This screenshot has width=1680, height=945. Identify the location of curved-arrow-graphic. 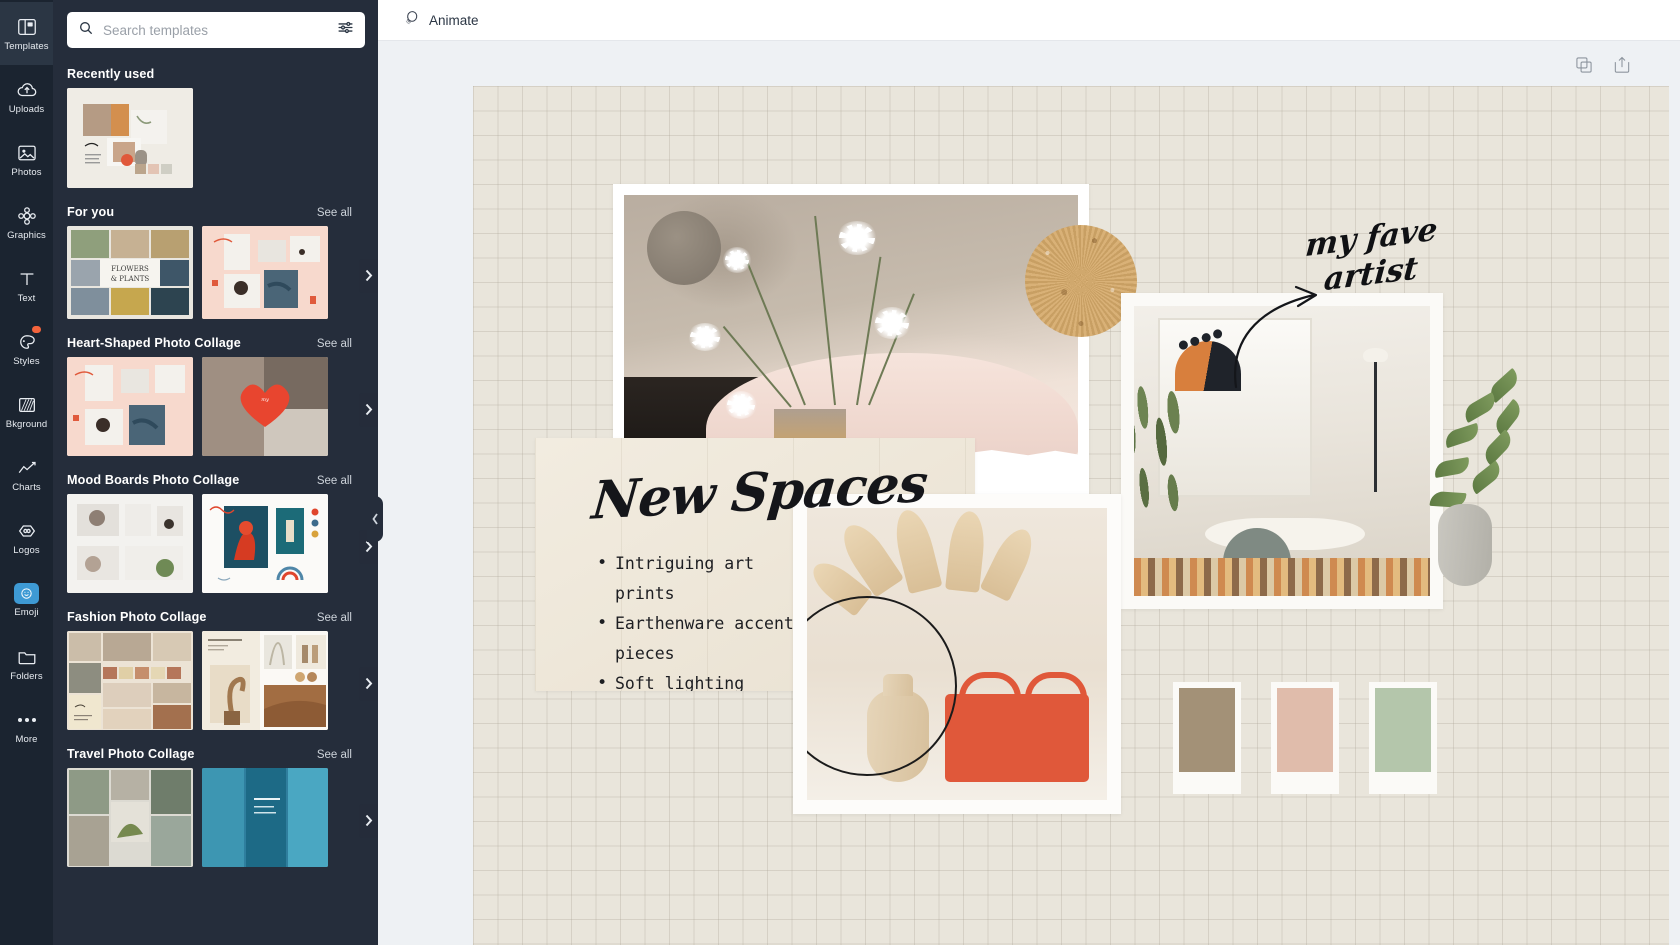
(1323, 321).